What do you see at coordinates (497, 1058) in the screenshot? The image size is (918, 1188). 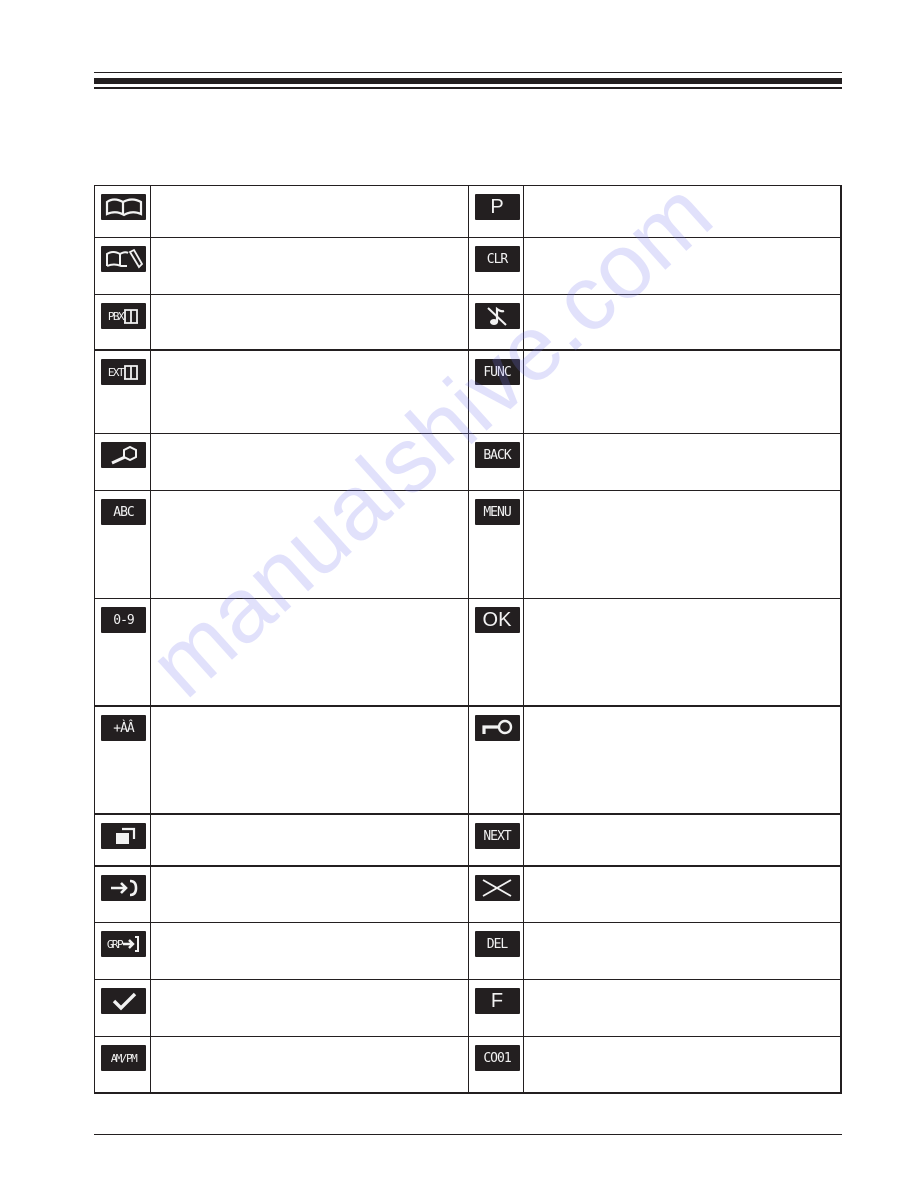 I see `co-line-icon: CO01` at bounding box center [497, 1058].